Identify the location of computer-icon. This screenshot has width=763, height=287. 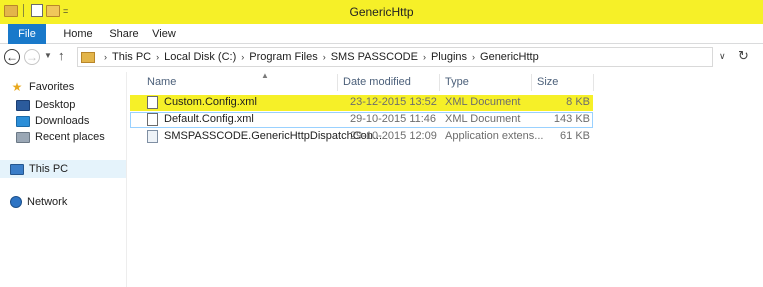
(17, 169).